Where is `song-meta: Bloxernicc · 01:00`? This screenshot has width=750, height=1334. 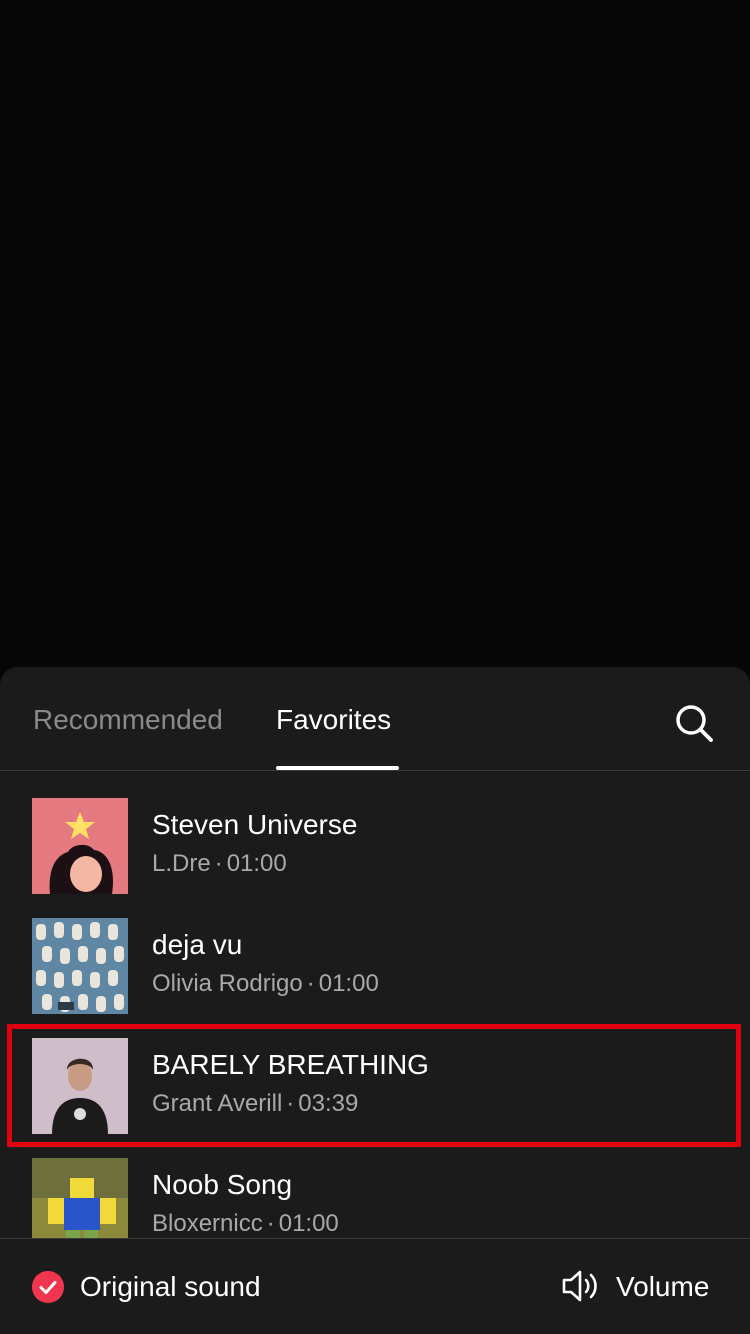 song-meta: Bloxernicc · 01:00 is located at coordinates (245, 1223).